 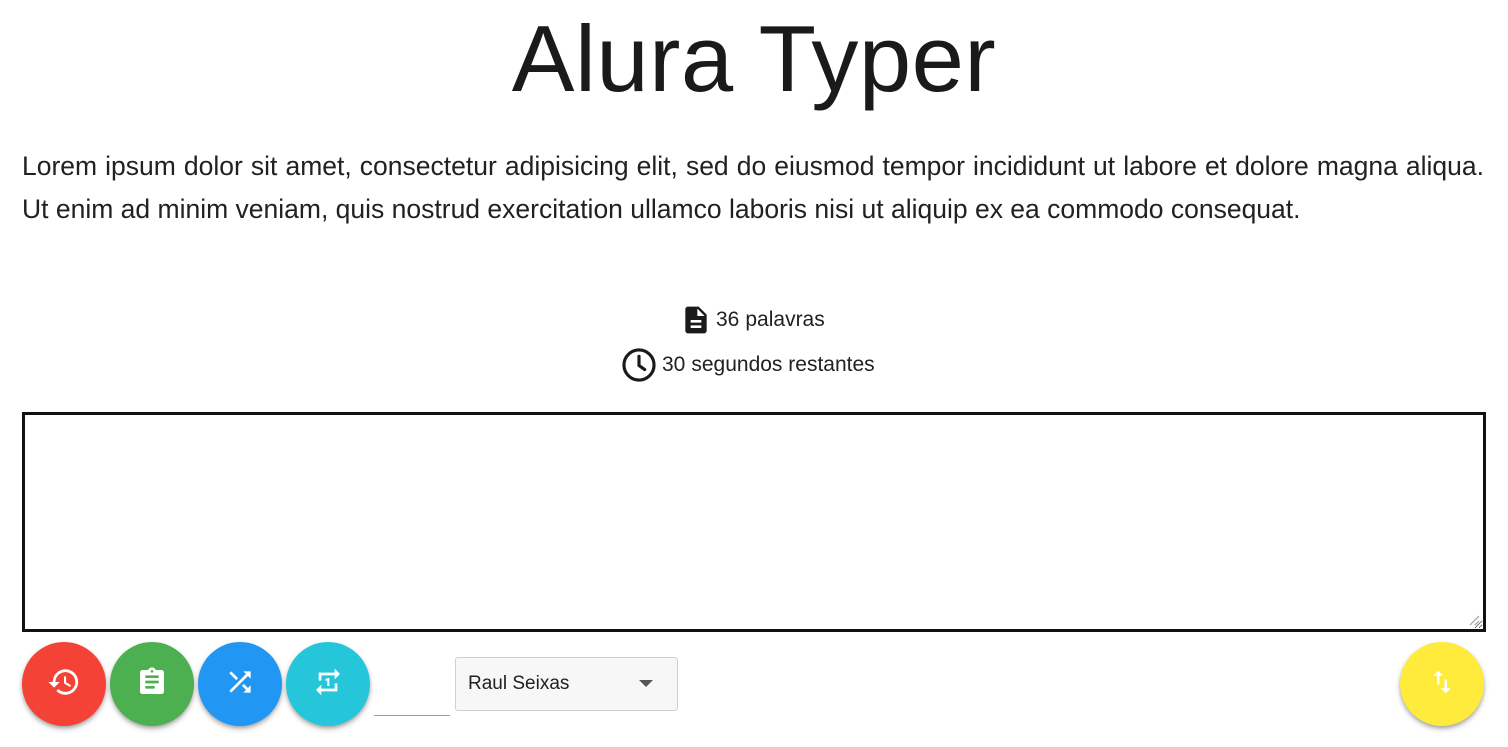 I want to click on author-select-value: Raul Seixas, so click(x=519, y=683).